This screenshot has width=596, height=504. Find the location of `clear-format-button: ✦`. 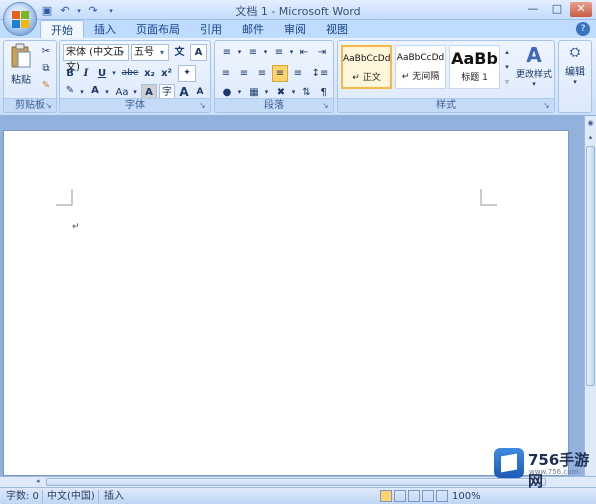

clear-format-button: ✦ is located at coordinates (187, 73).